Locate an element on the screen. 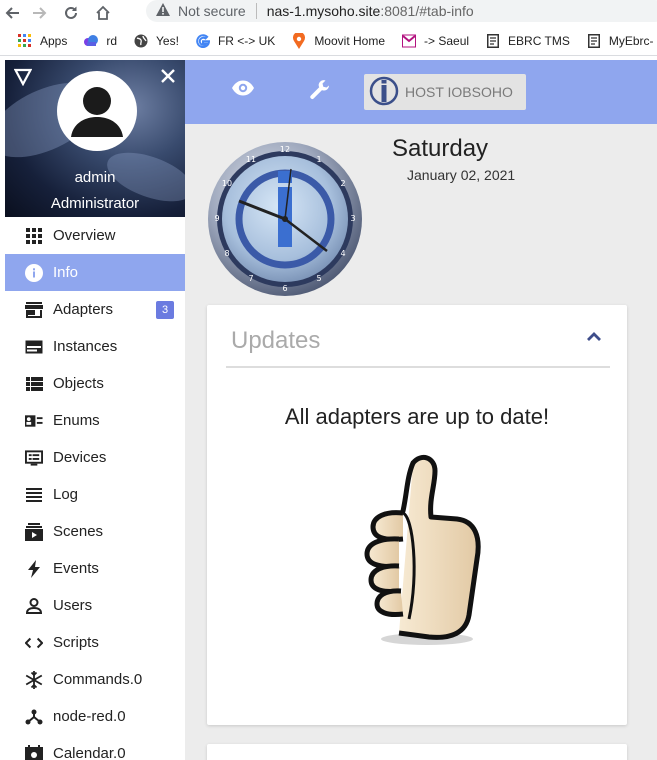 The image size is (657, 760). bookmark-fr-uk: FR <-> UK is located at coordinates (235, 41).